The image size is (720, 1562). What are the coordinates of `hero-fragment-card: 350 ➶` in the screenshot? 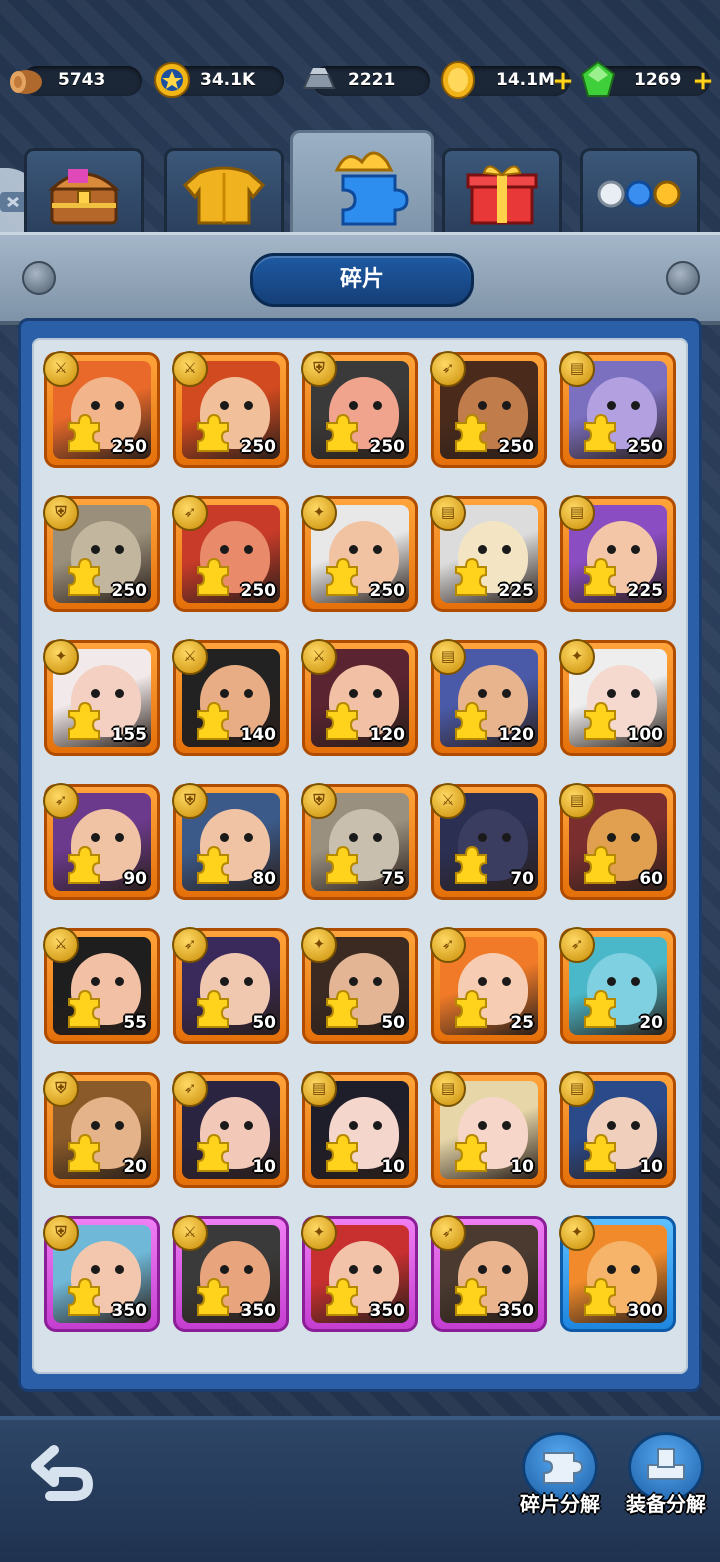 It's located at (488, 1273).